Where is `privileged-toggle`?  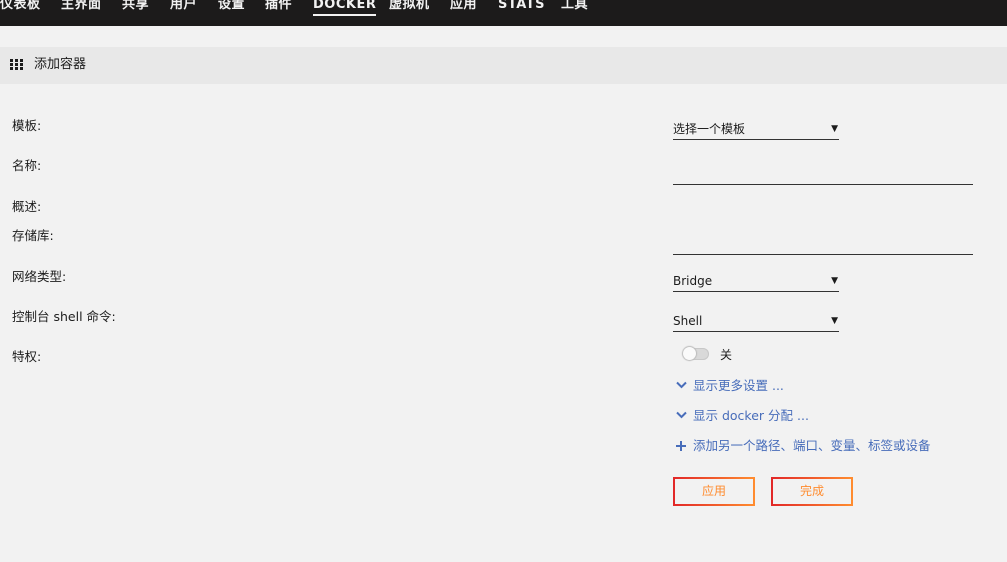 privileged-toggle is located at coordinates (696, 353).